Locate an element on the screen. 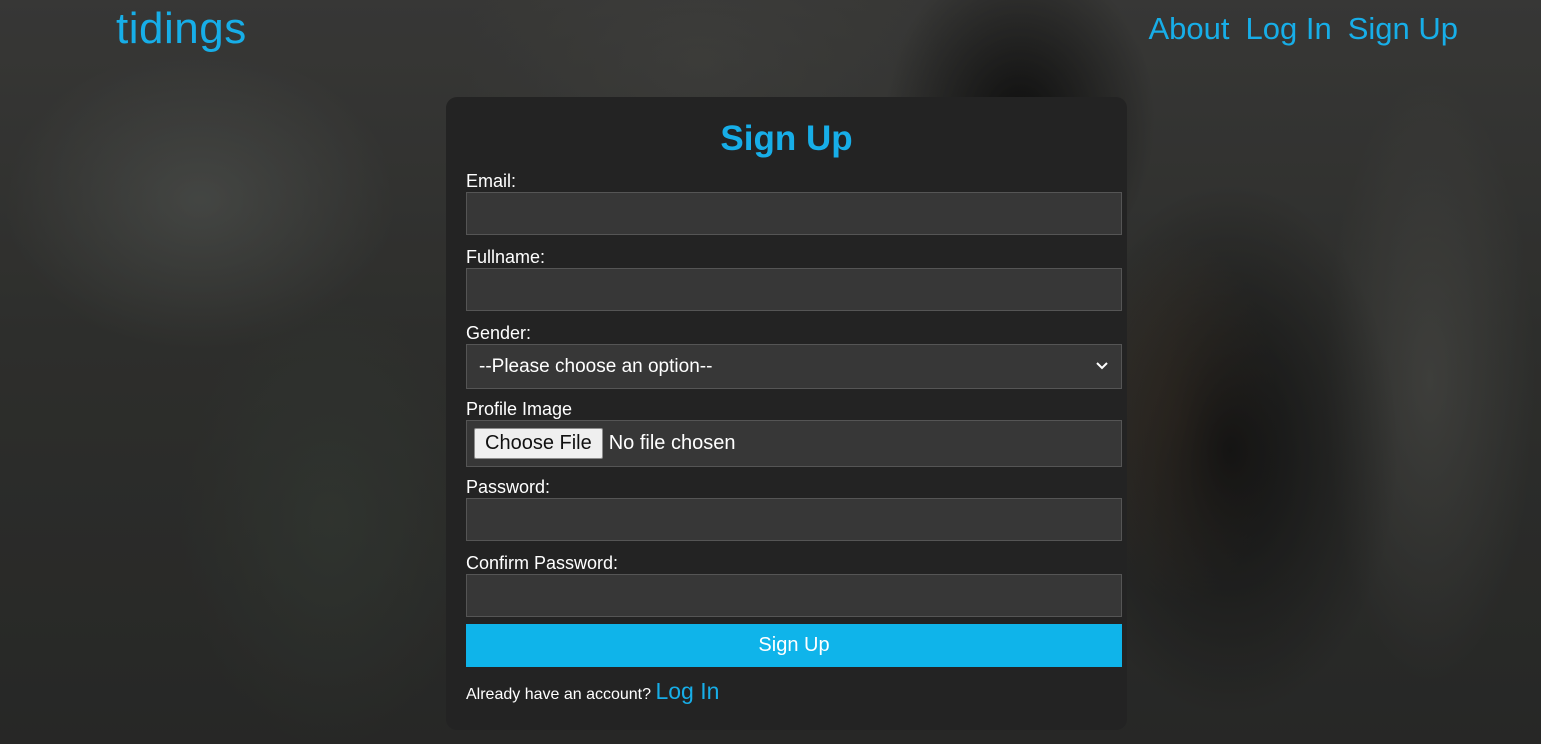 This screenshot has height=744, width=1541. top-nav: About Log In Sign Up is located at coordinates (1303, 29).